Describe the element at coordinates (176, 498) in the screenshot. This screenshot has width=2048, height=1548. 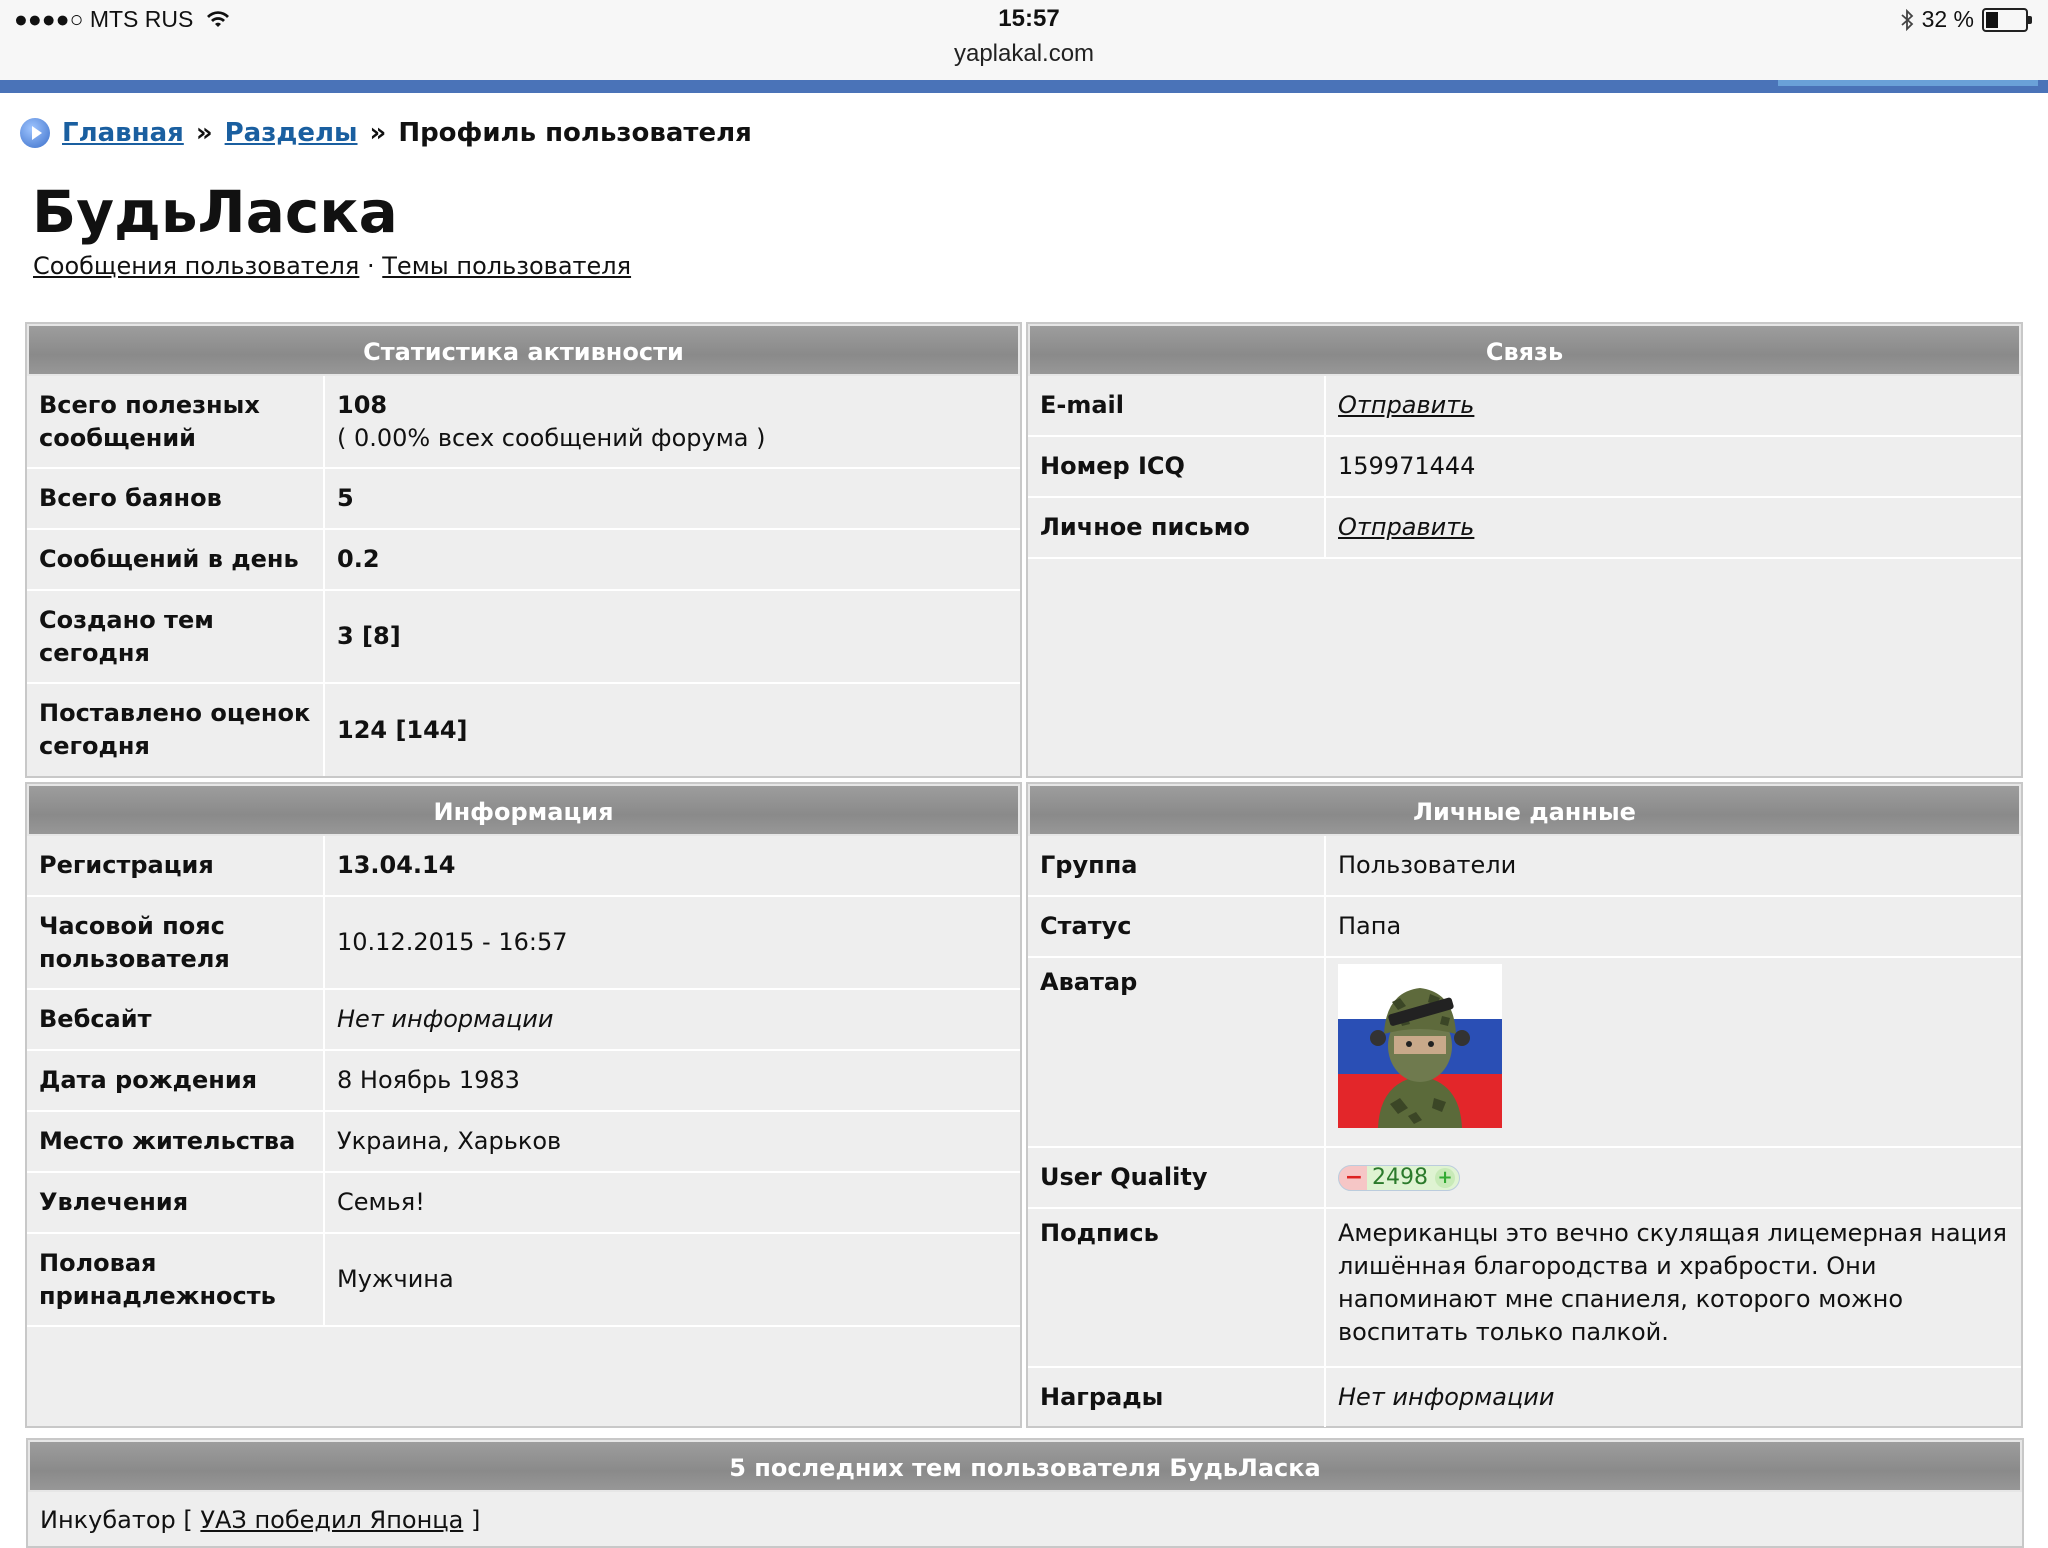
I see `row-label: Всего баянов` at that location.